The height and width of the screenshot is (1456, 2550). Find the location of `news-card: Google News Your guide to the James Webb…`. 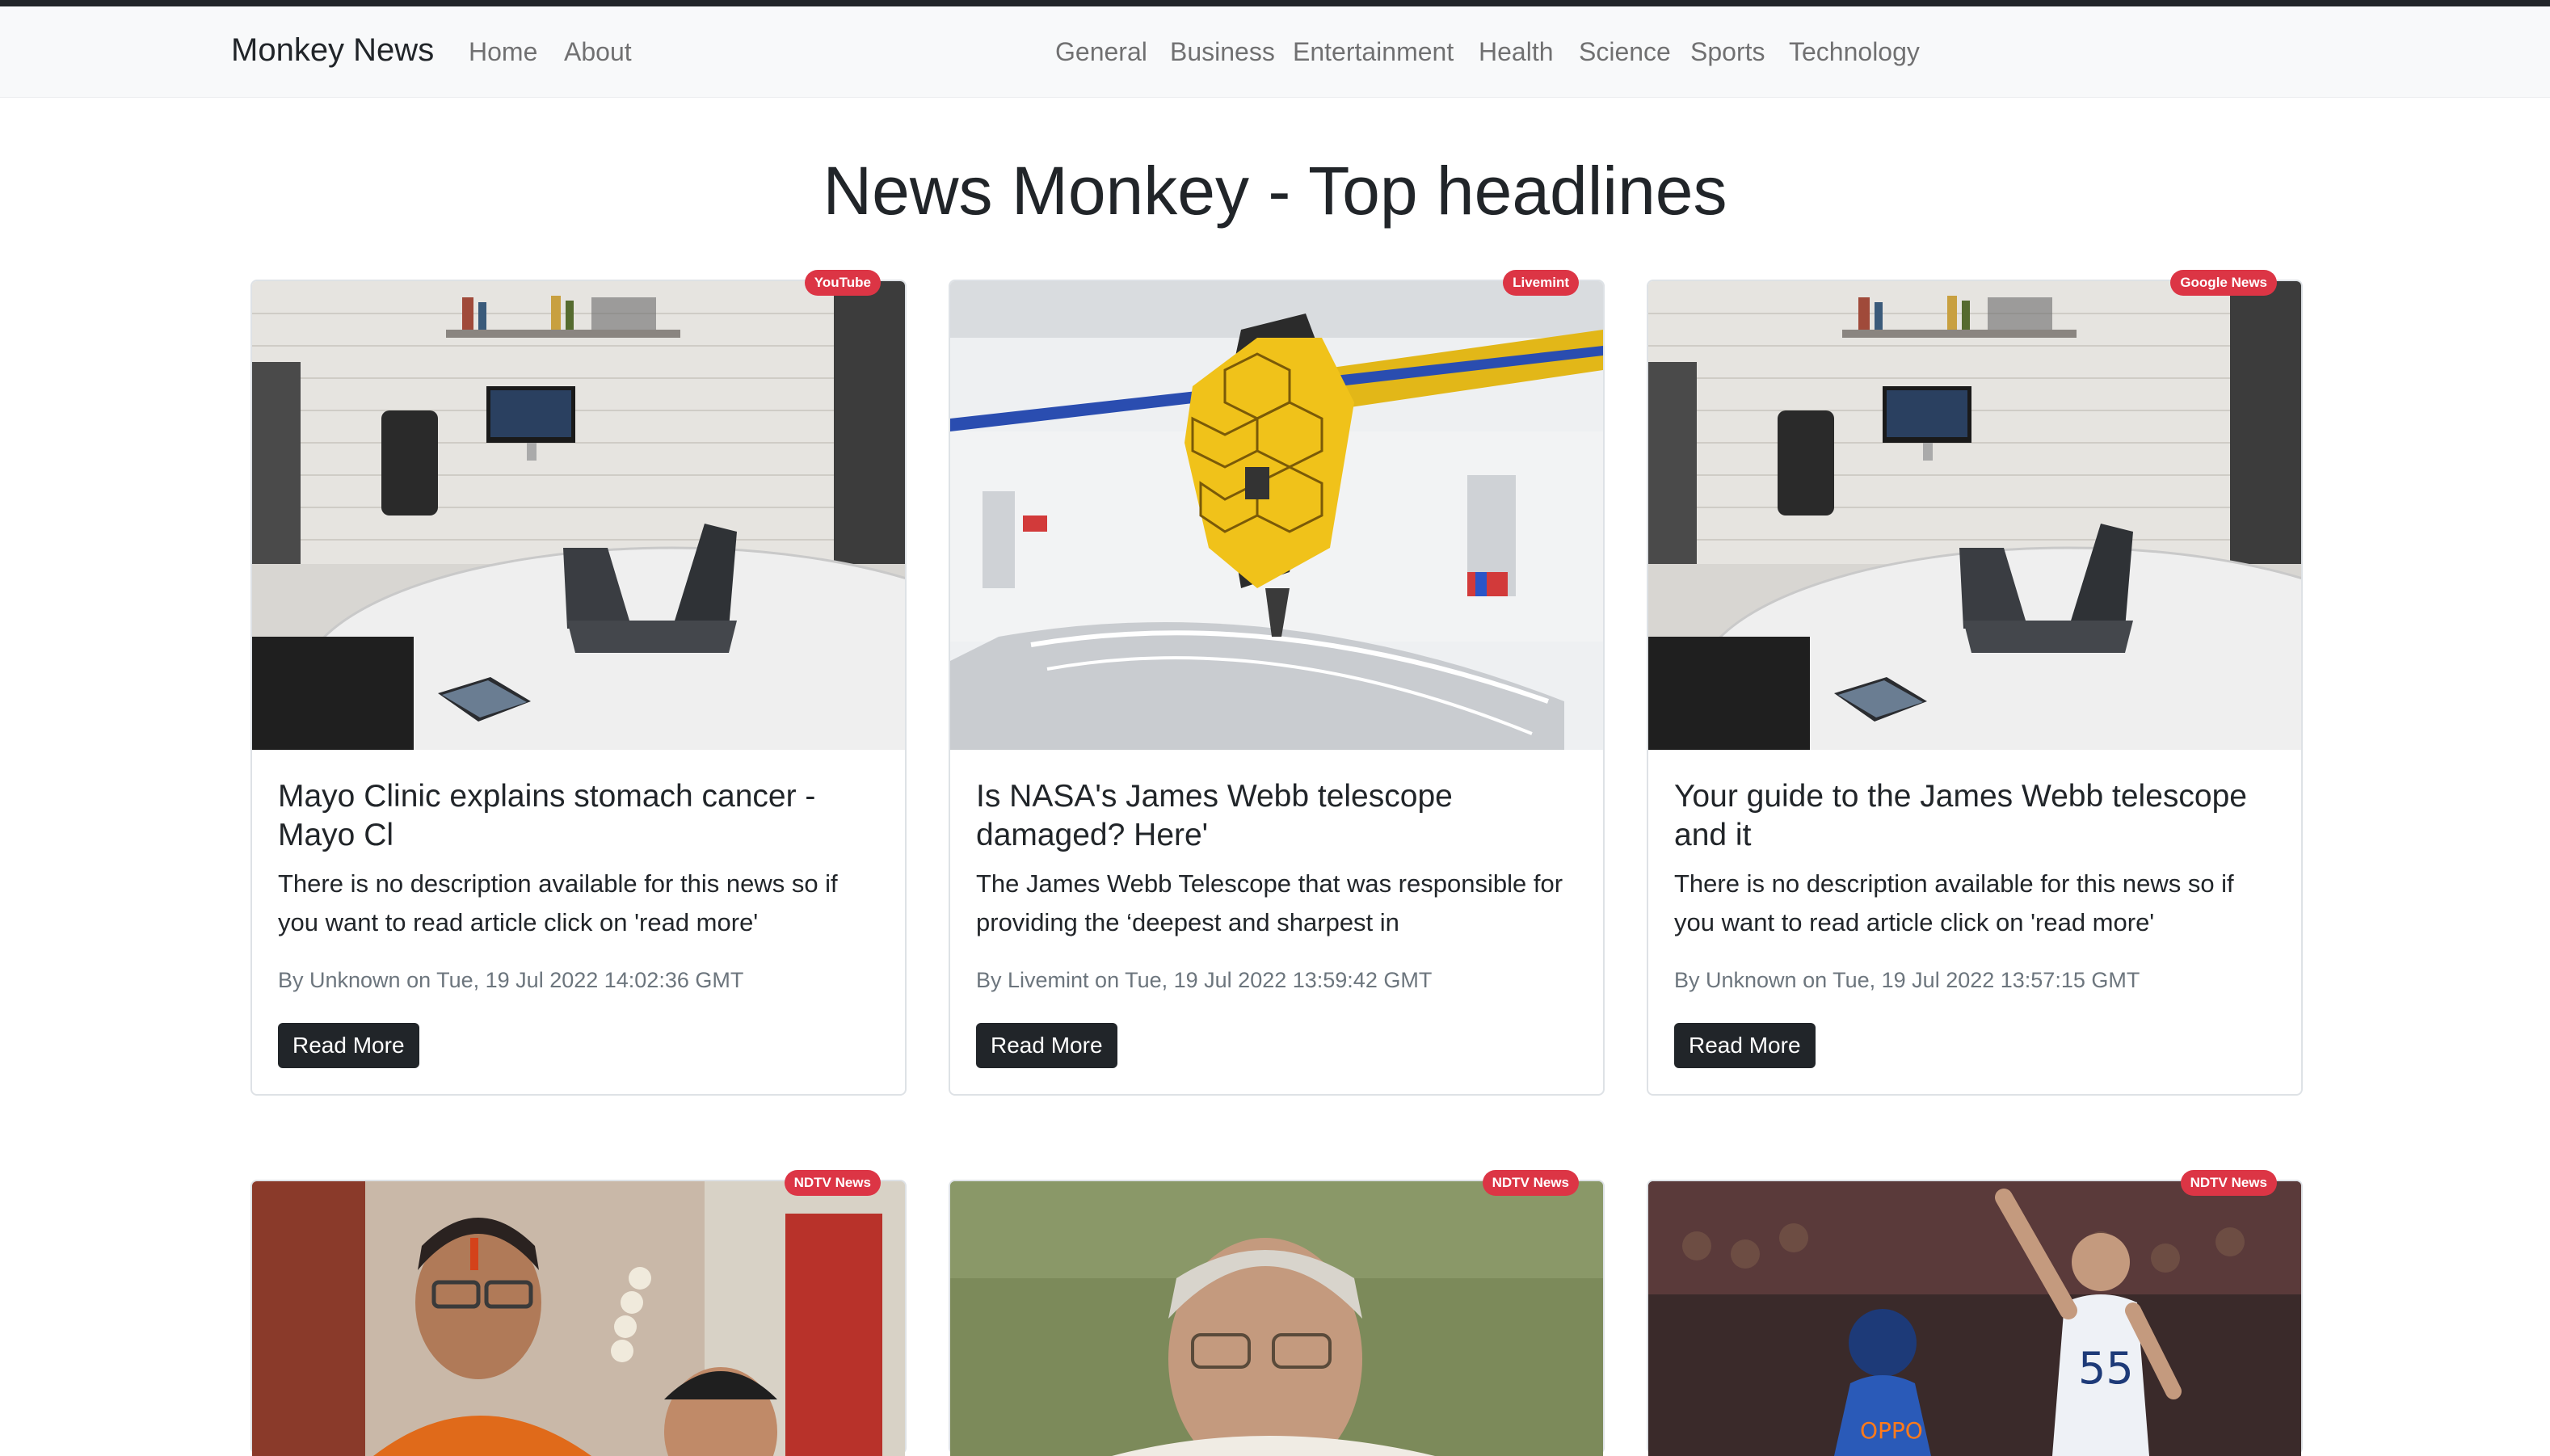

news-card: Google News Your guide to the James Webb… is located at coordinates (1975, 683).